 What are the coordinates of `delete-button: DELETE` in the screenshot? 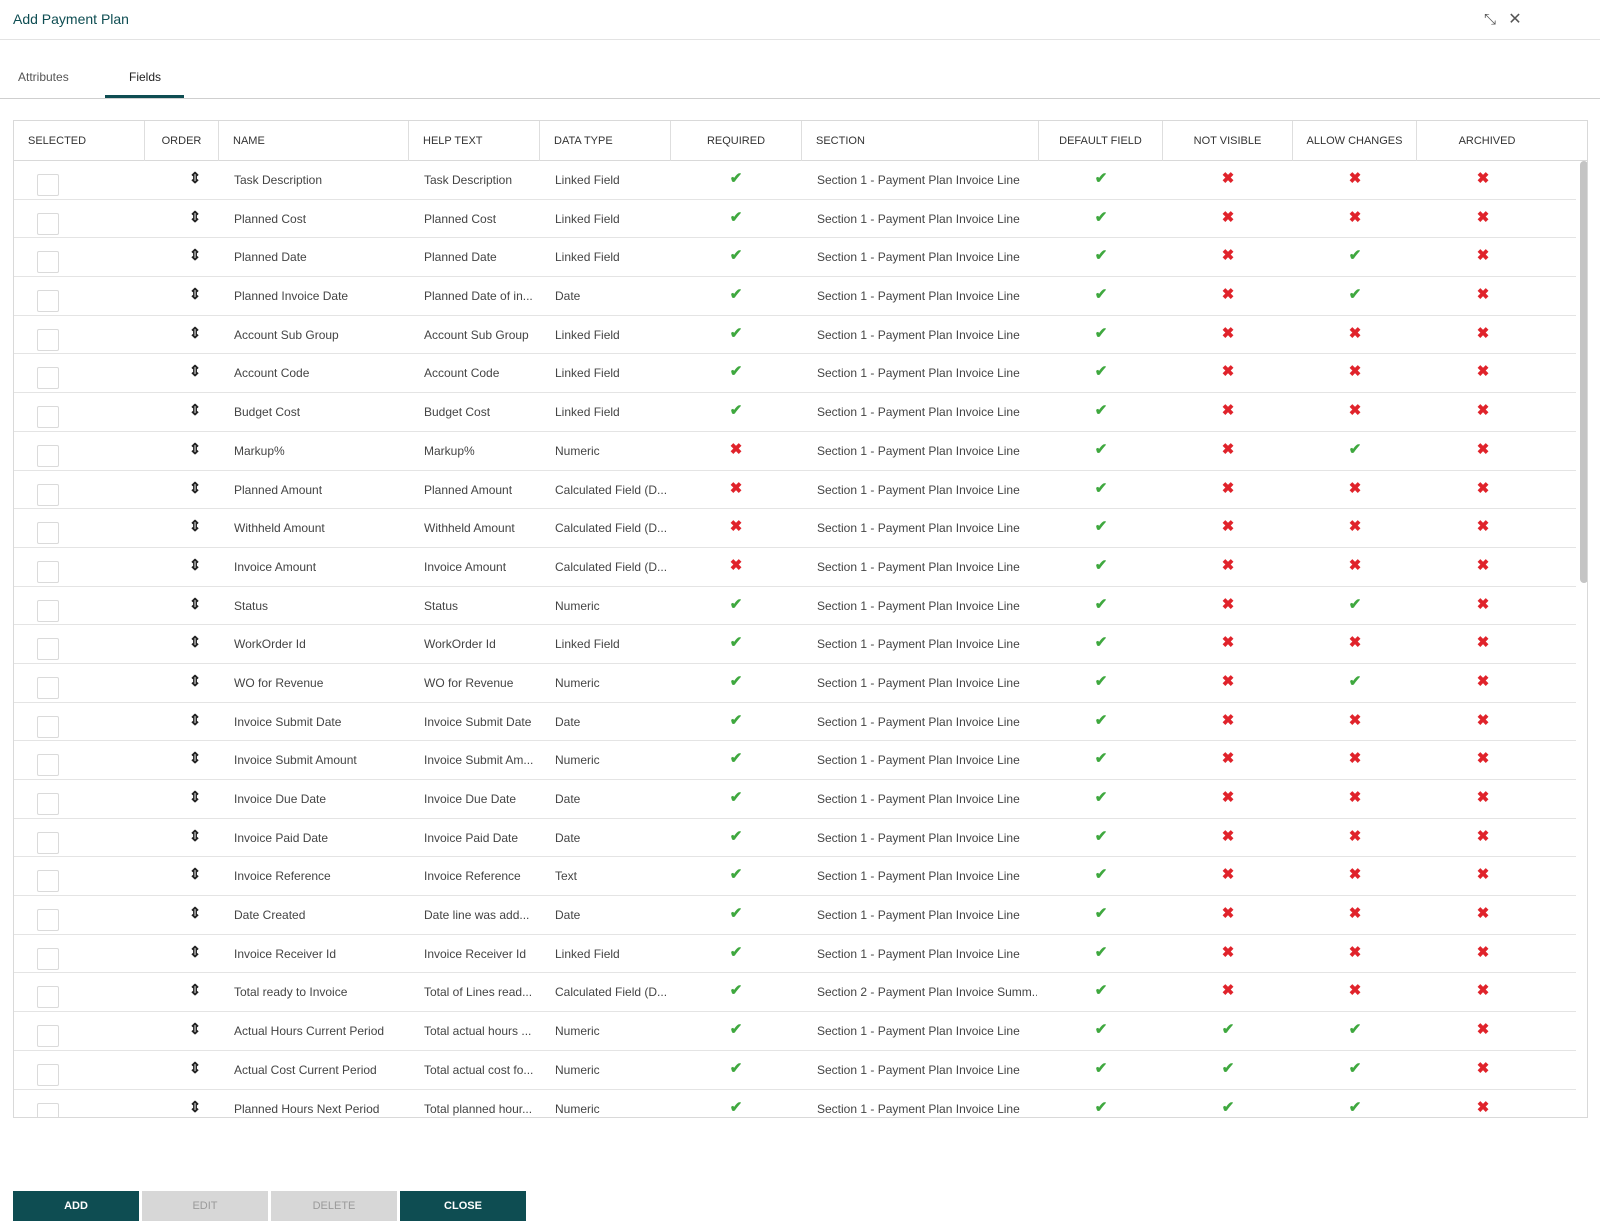 It's located at (334, 1206).